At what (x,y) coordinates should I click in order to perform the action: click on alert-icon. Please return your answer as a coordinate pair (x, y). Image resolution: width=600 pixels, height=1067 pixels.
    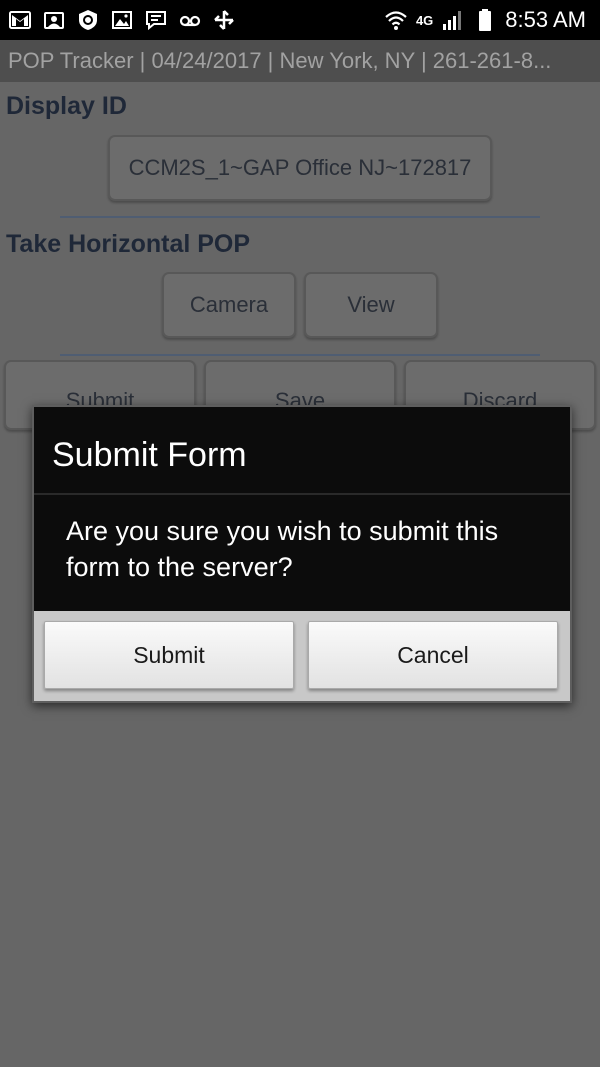
    Looking at the image, I should click on (88, 20).